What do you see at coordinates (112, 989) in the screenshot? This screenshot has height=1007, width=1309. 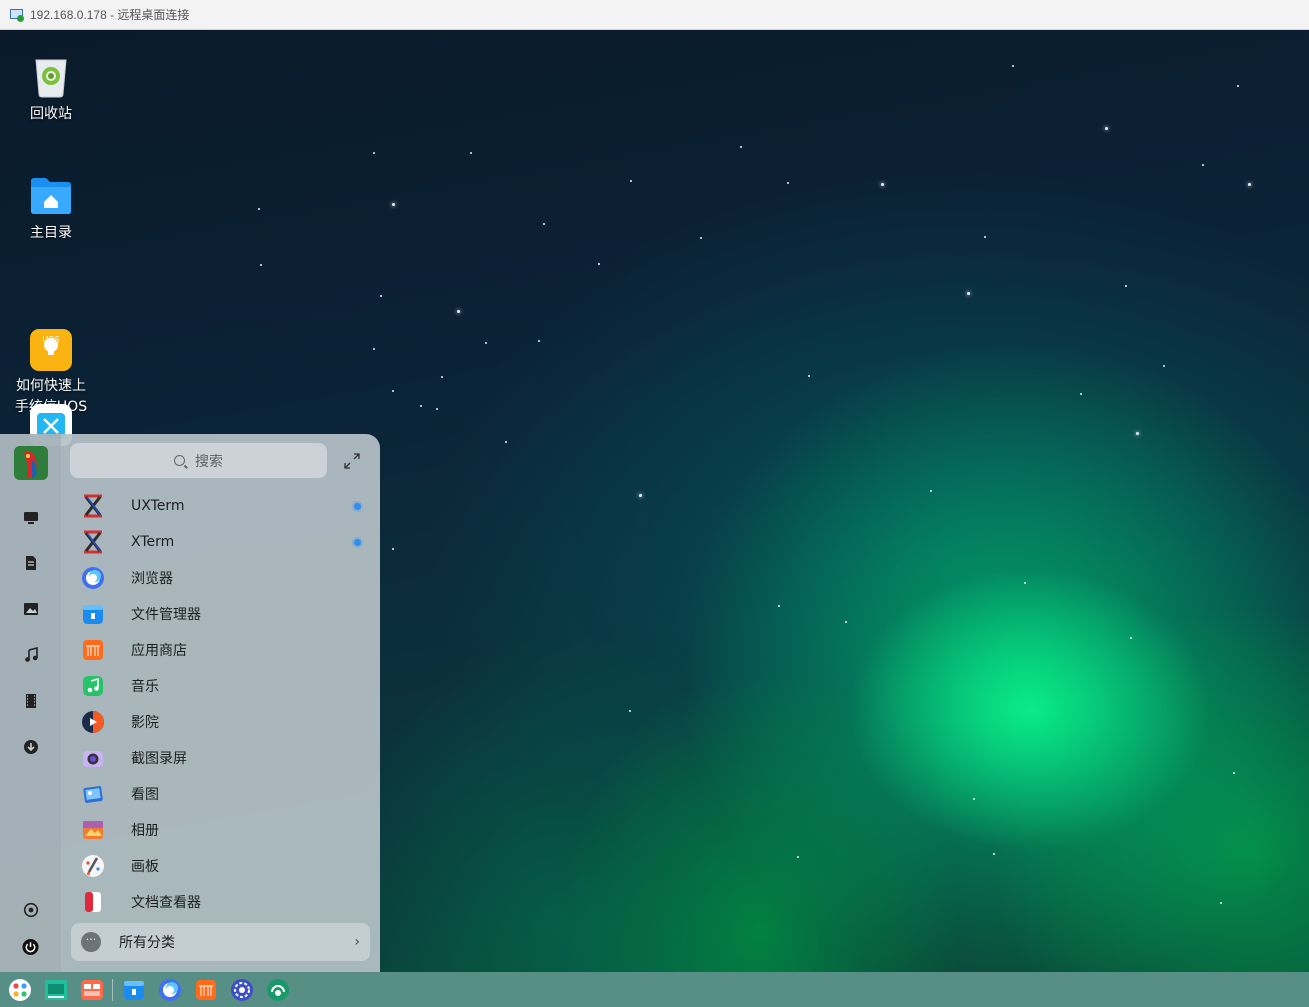 I see `taskbar-separator` at bounding box center [112, 989].